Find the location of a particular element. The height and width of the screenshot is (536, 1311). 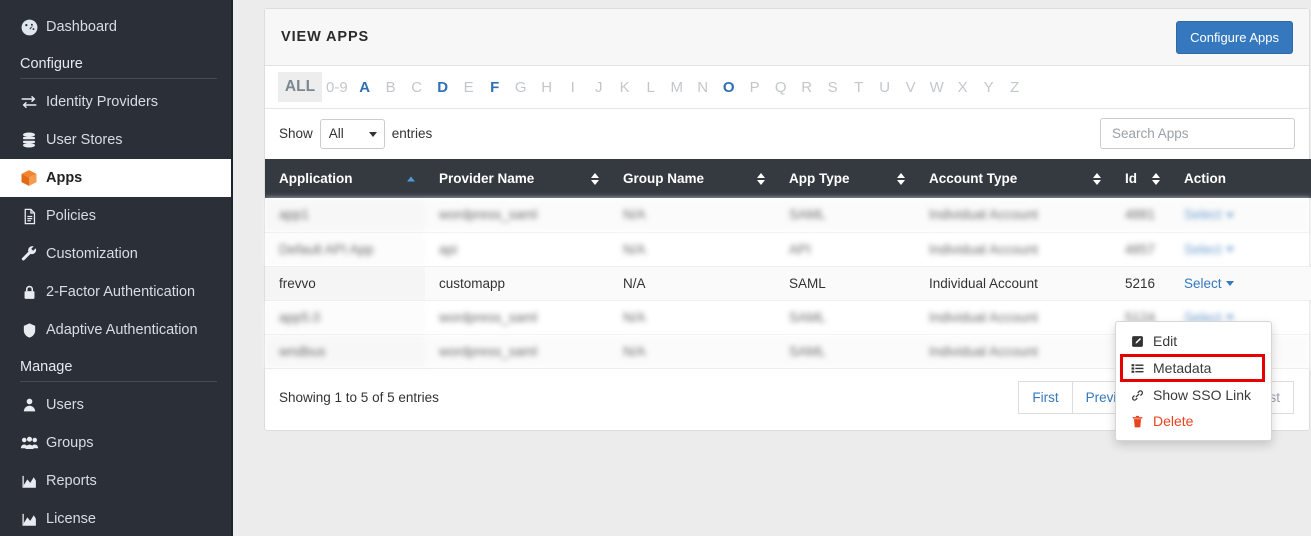

sidebar-item-user-stores: User Stores is located at coordinates (116, 140).